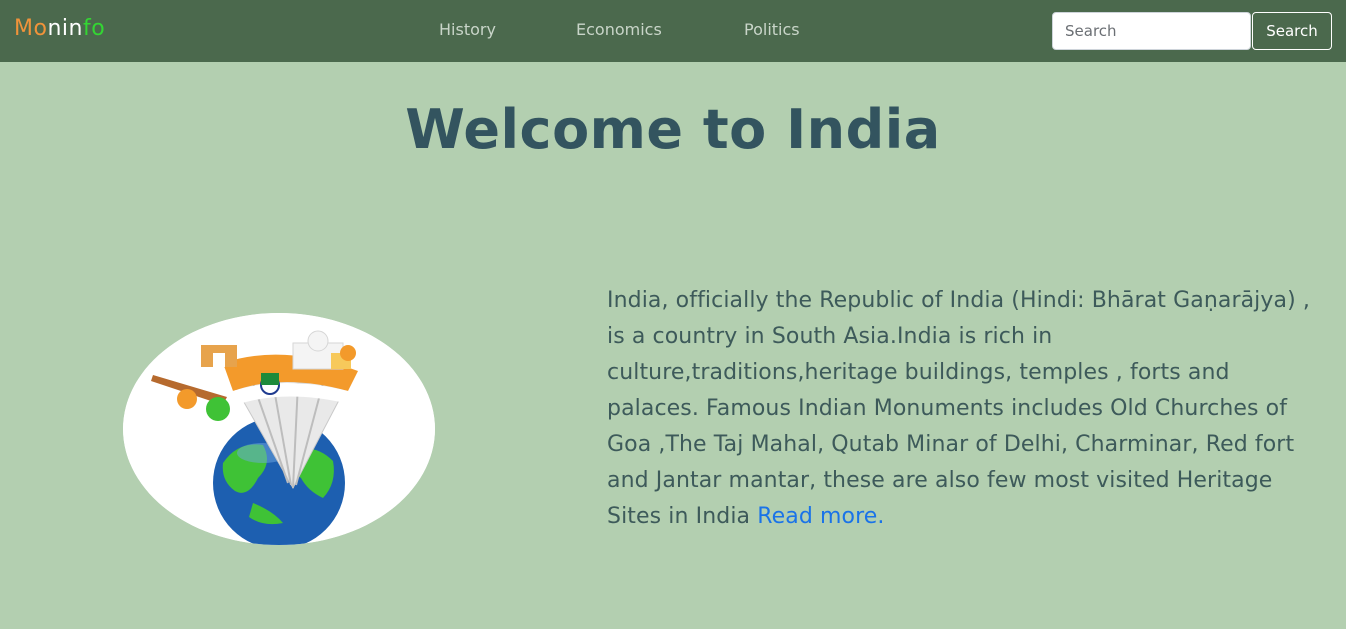 Image resolution: width=1348 pixels, height=629 pixels. What do you see at coordinates (1151, 31) in the screenshot?
I see `search-input` at bounding box center [1151, 31].